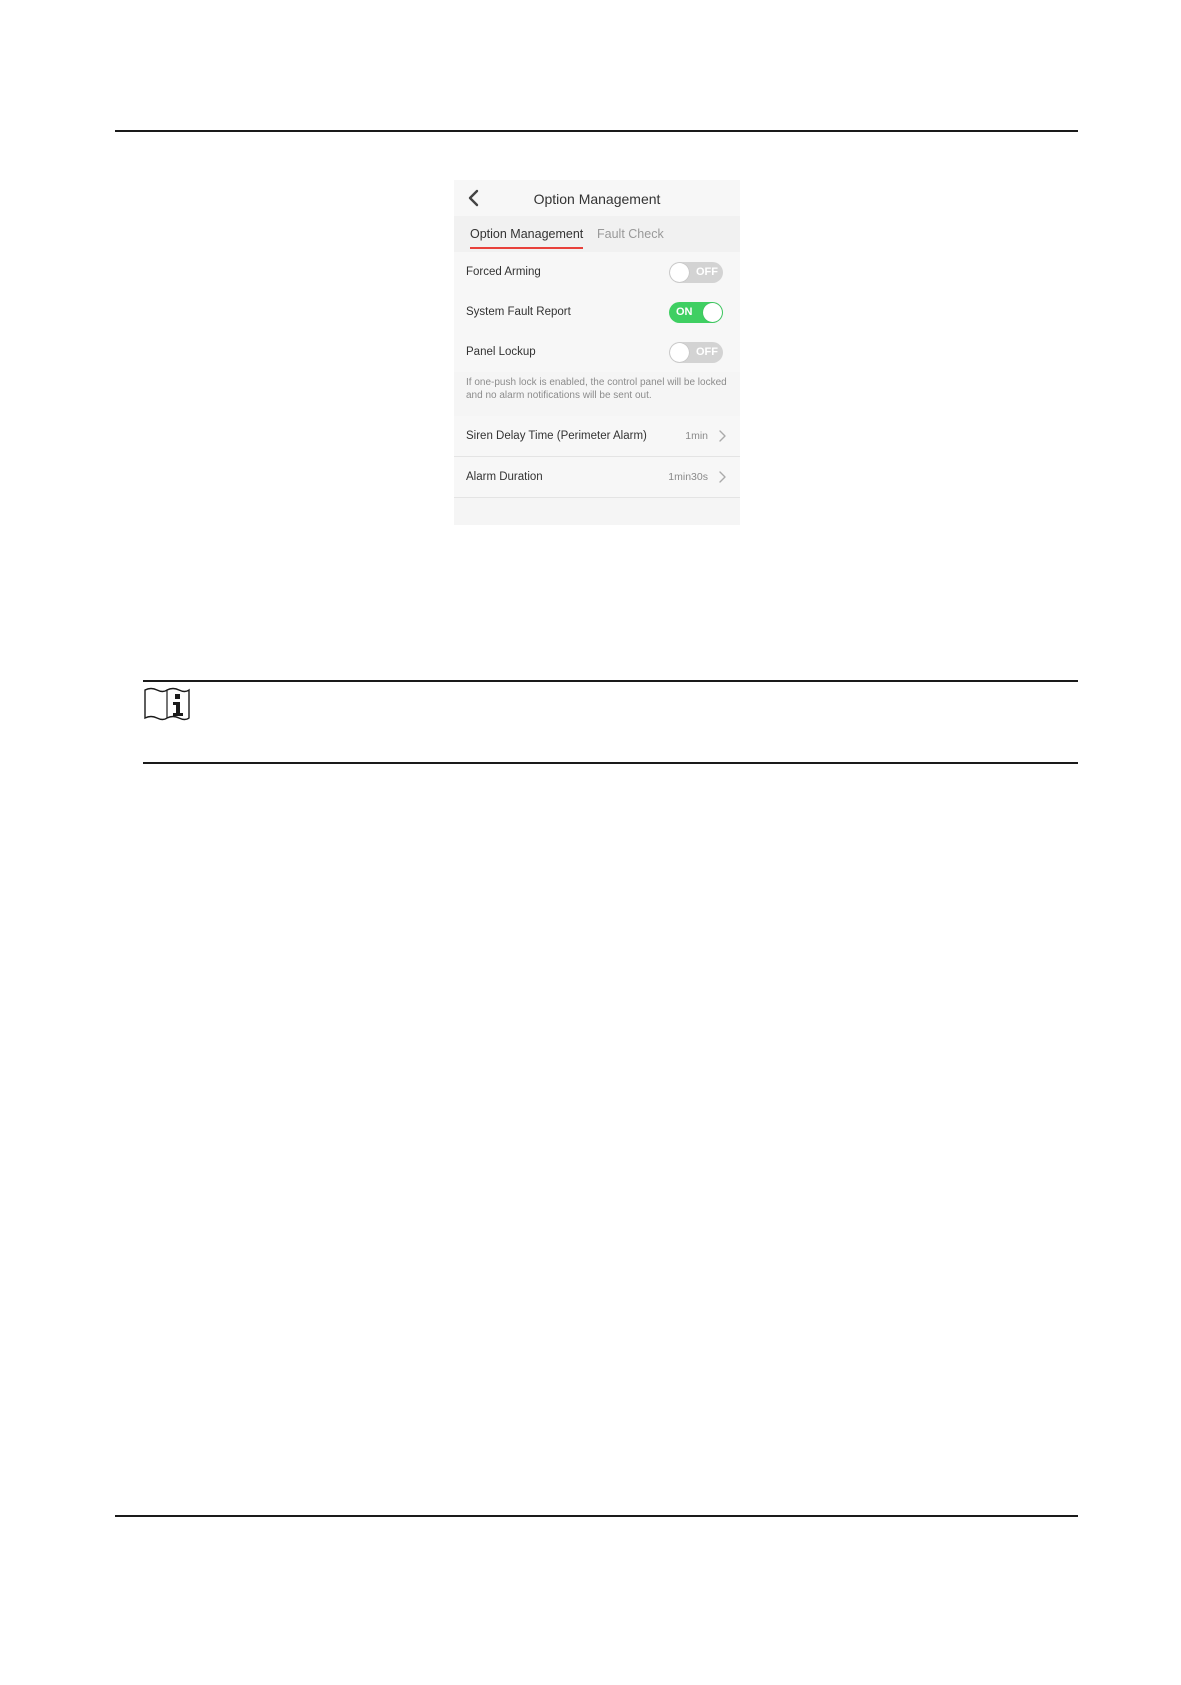  I want to click on siren-delay-row: Siren Delay Time (Perimeter Alarm) 1min, so click(597, 436).